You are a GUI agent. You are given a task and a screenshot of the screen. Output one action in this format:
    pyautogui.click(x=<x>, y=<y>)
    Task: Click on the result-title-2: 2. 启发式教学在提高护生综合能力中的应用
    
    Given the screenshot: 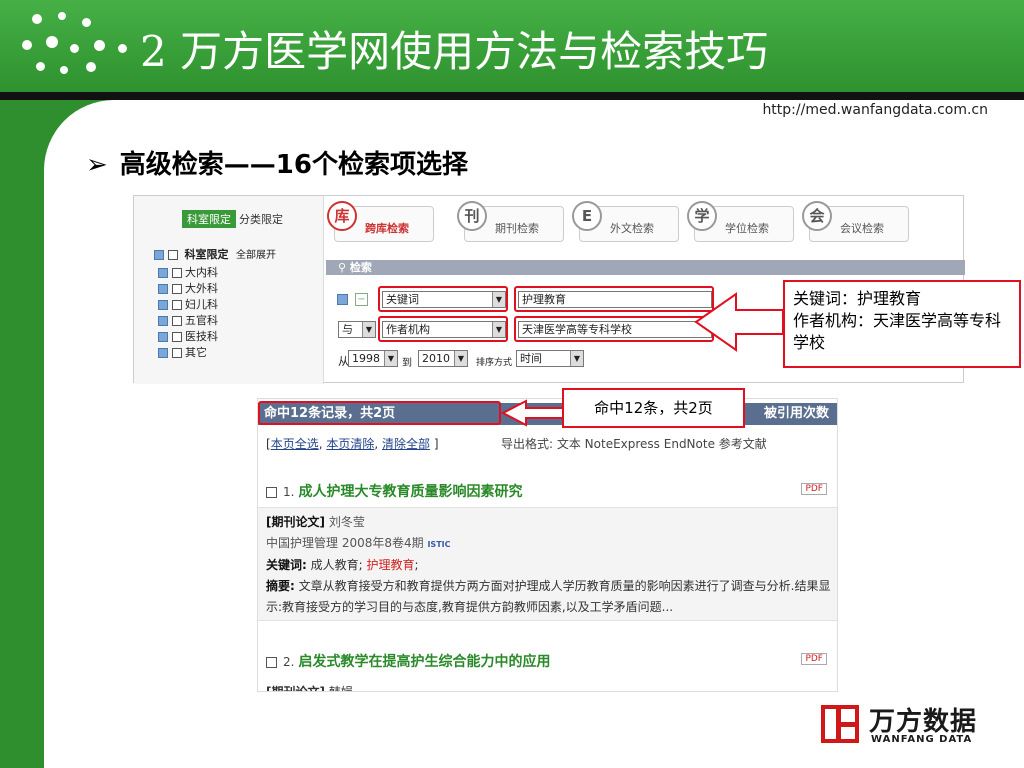 What is the action you would take?
    pyautogui.click(x=408, y=661)
    